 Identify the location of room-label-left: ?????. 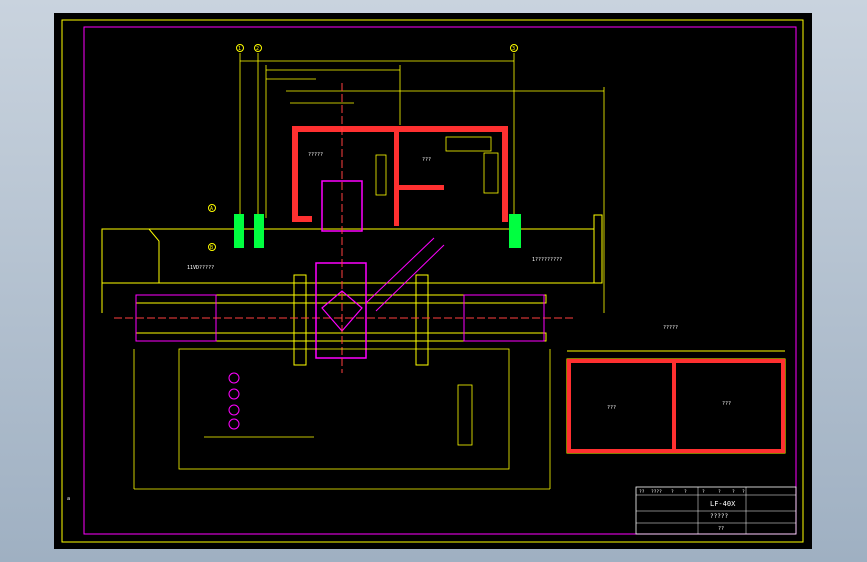
(315, 155).